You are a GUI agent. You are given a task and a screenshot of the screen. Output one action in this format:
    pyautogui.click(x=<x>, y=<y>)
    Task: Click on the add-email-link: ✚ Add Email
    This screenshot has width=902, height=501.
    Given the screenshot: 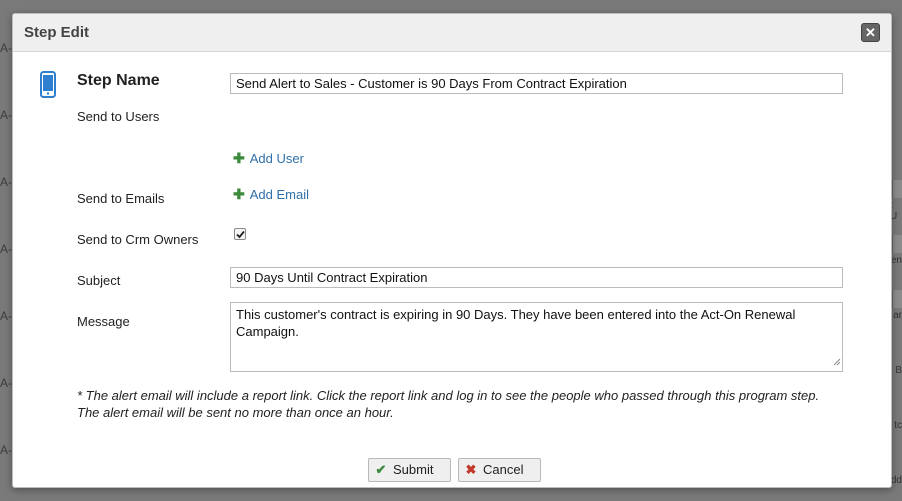 What is the action you would take?
    pyautogui.click(x=271, y=194)
    